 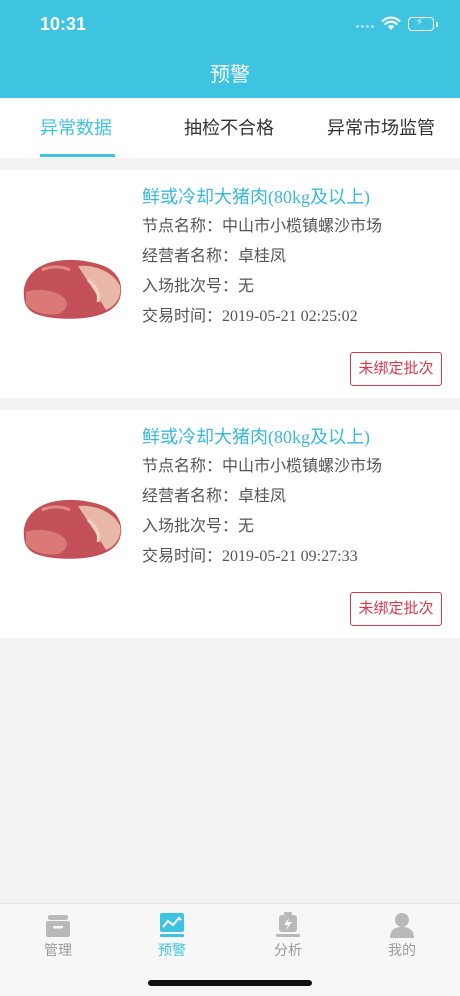 What do you see at coordinates (76, 127) in the screenshot?
I see `tab-abnormal-data: 异常数据` at bounding box center [76, 127].